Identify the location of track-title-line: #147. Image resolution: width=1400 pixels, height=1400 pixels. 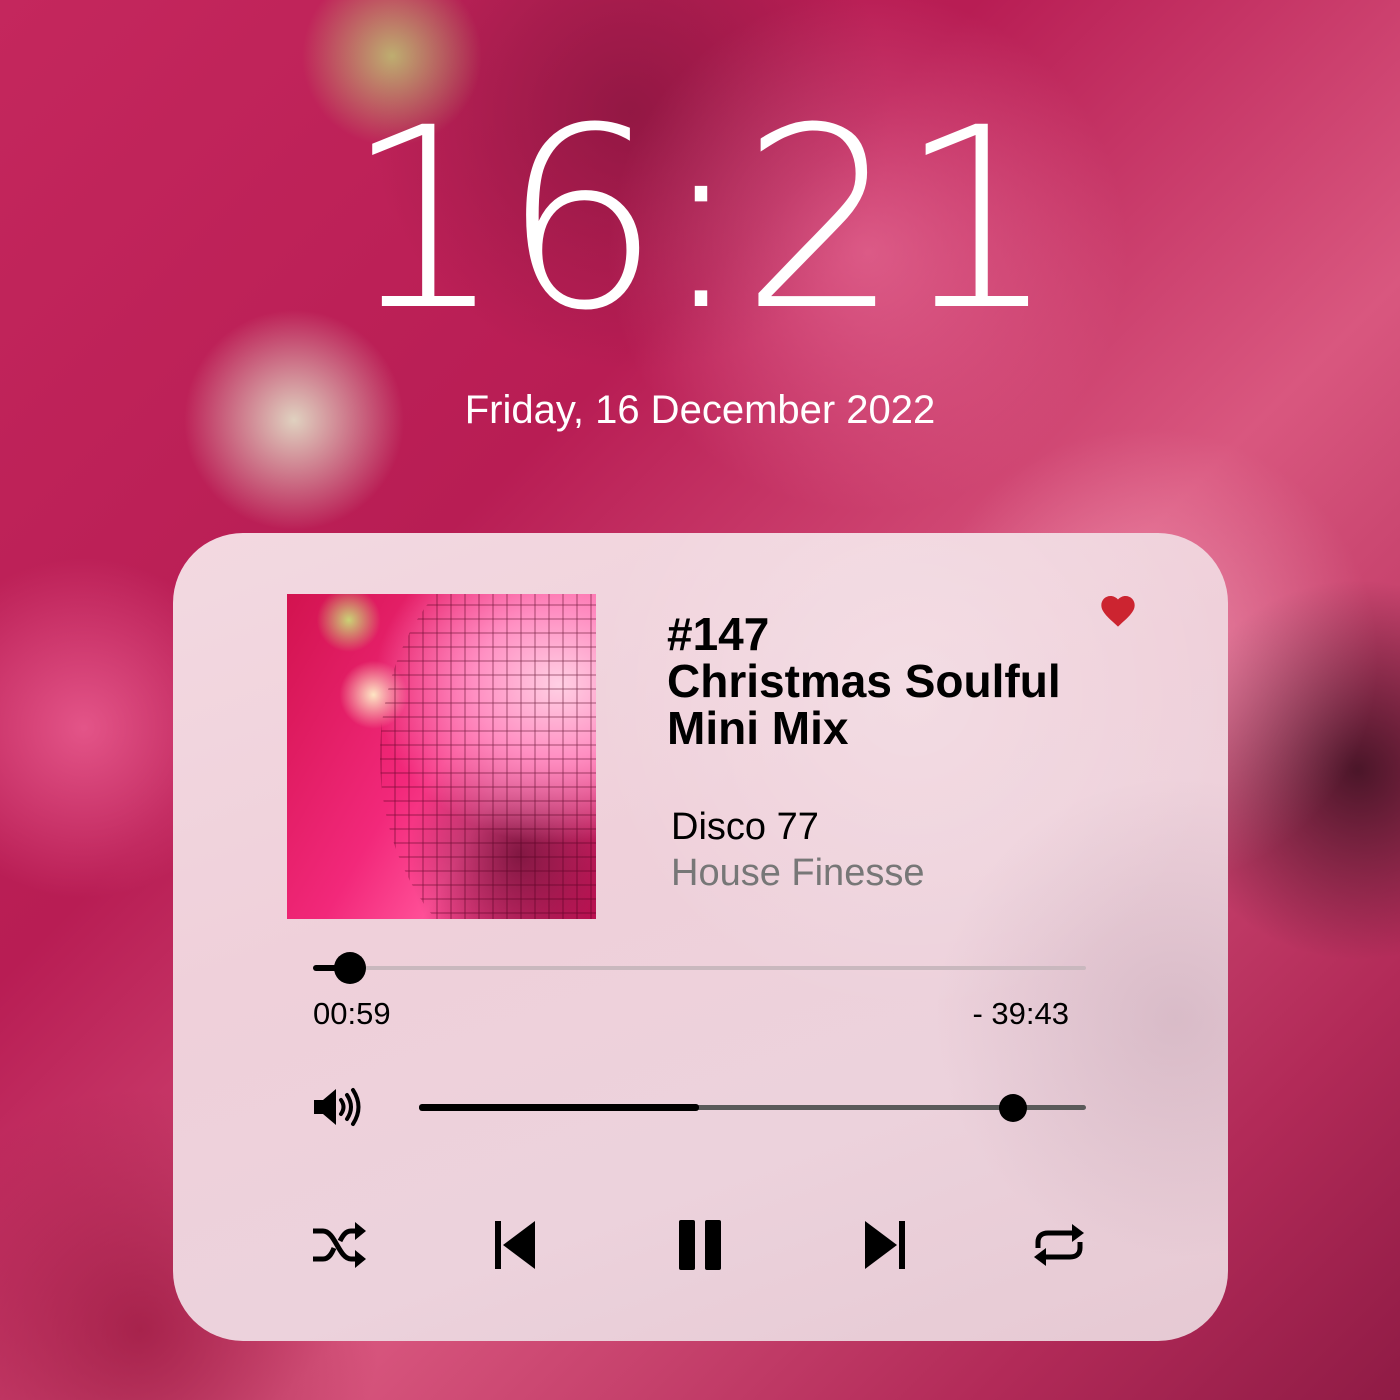
(718, 634).